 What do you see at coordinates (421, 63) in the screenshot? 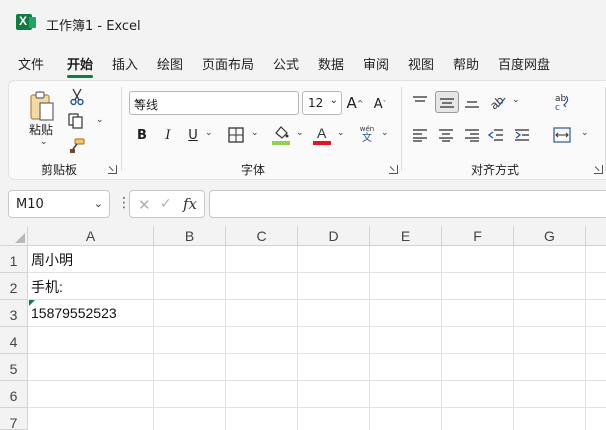
I see `tab-view: 视图` at bounding box center [421, 63].